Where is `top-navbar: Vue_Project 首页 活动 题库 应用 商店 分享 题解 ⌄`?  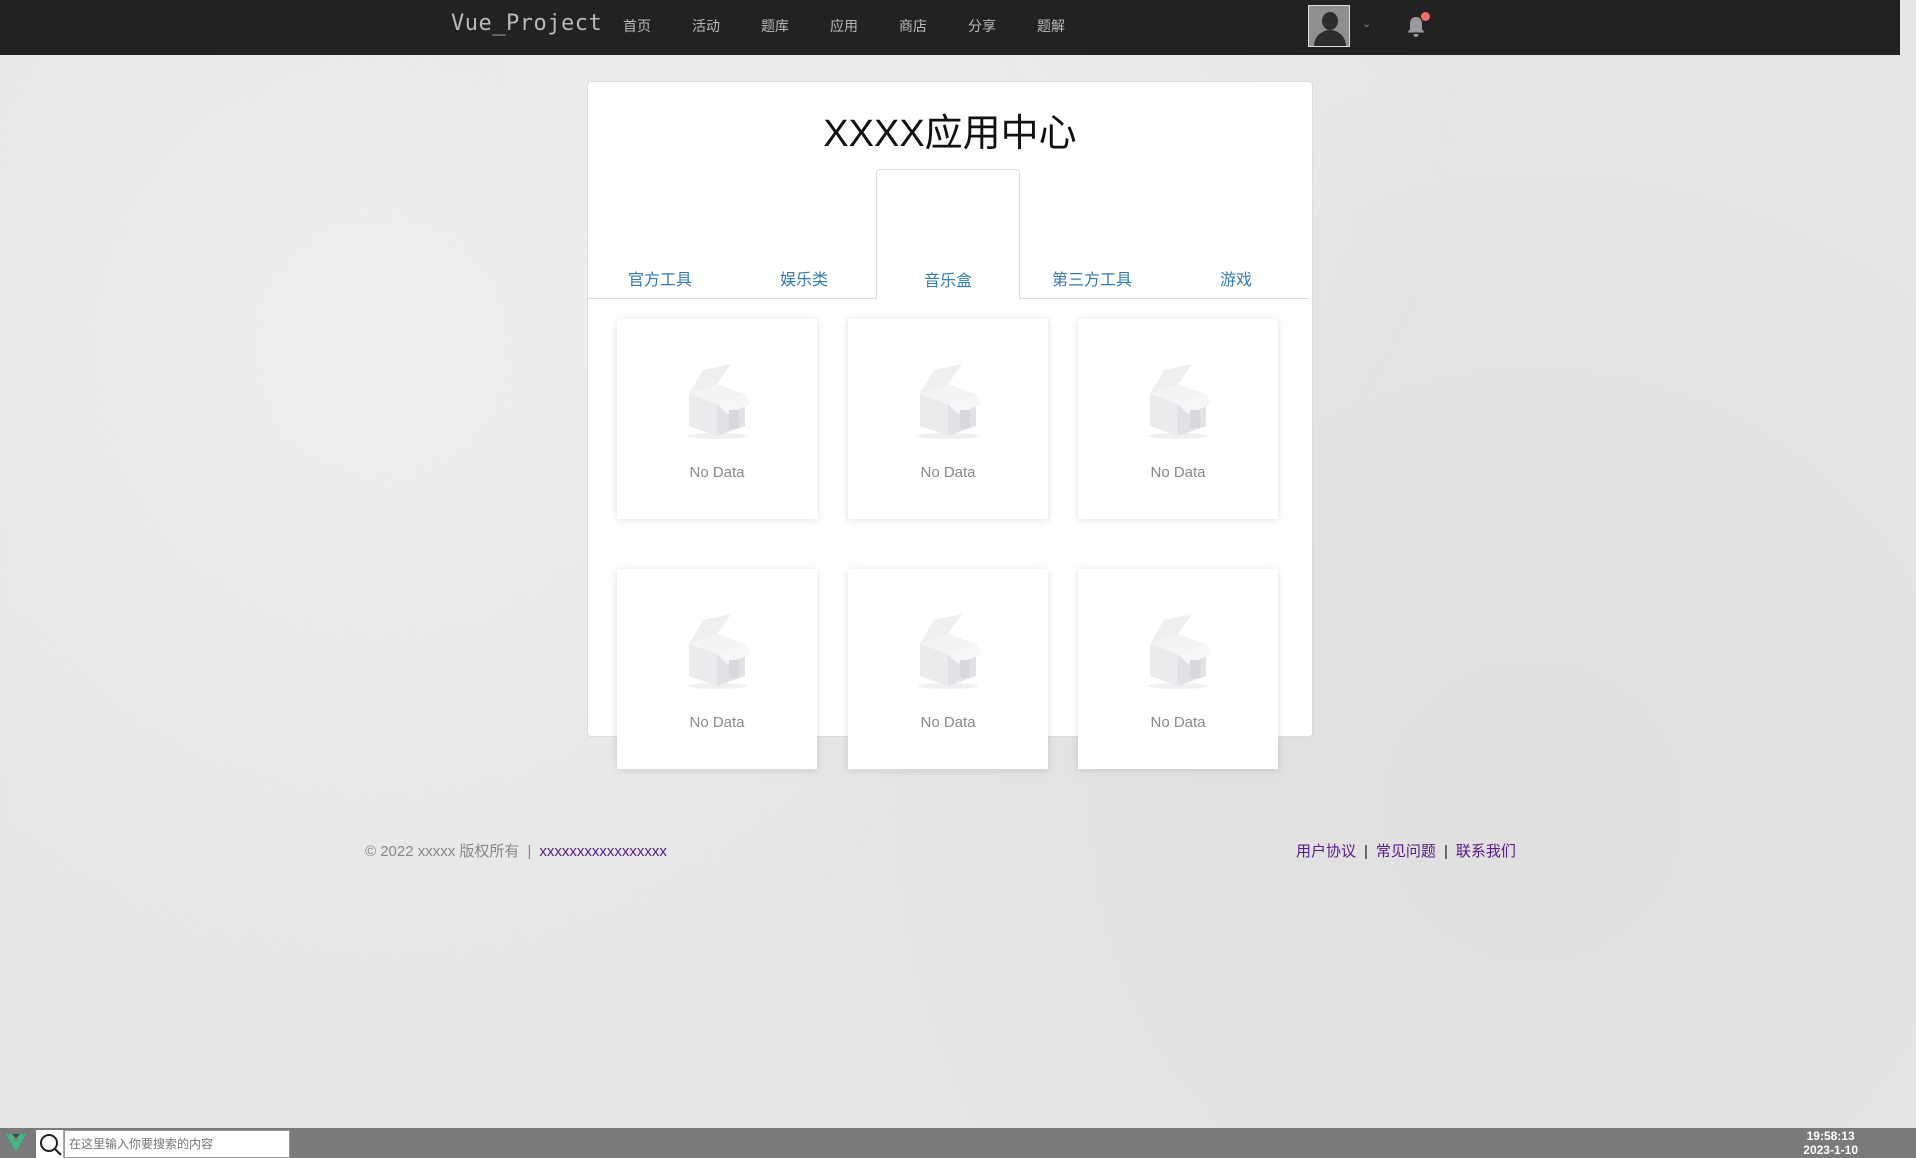 top-navbar: Vue_Project 首页 活动 题库 应用 商店 分享 题解 ⌄ is located at coordinates (950, 27).